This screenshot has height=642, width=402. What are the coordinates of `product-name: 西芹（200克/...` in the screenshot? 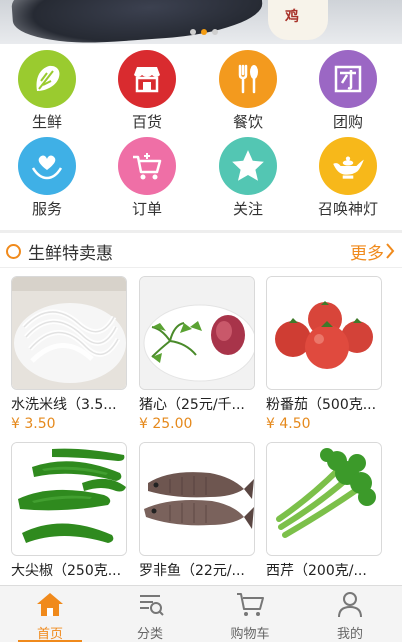 It's located at (316, 571).